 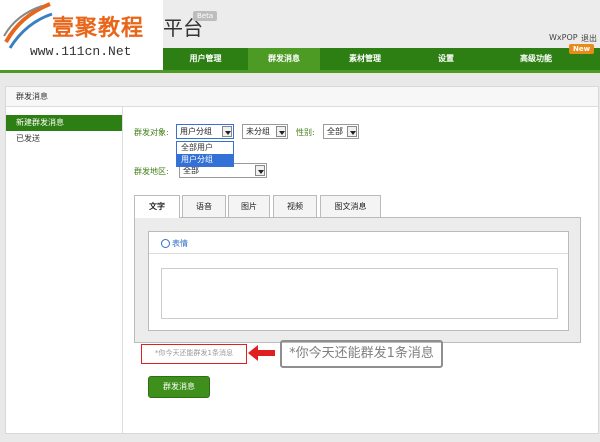 I want to click on beta-badge: Beta, so click(x=205, y=16).